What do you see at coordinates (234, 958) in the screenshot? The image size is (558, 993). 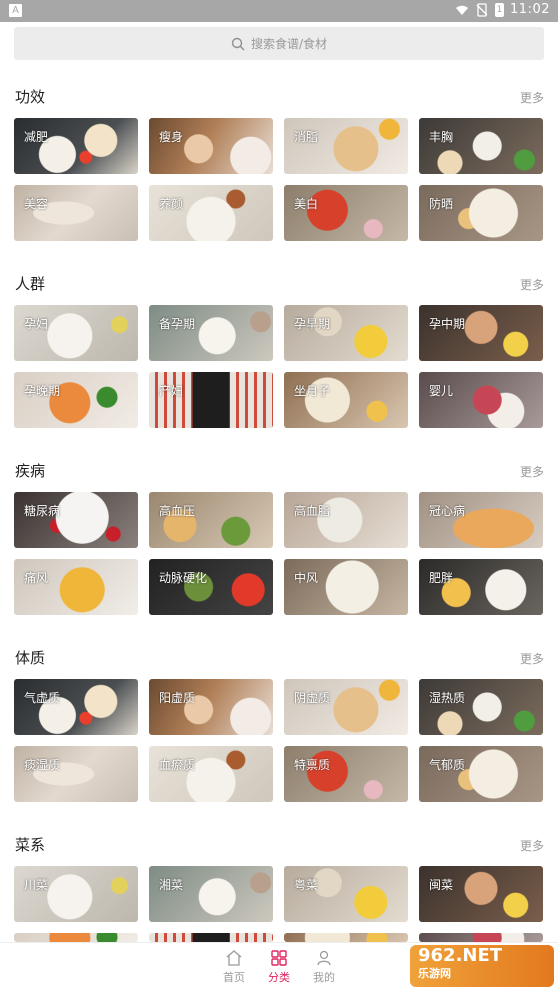 I see `home-icon` at bounding box center [234, 958].